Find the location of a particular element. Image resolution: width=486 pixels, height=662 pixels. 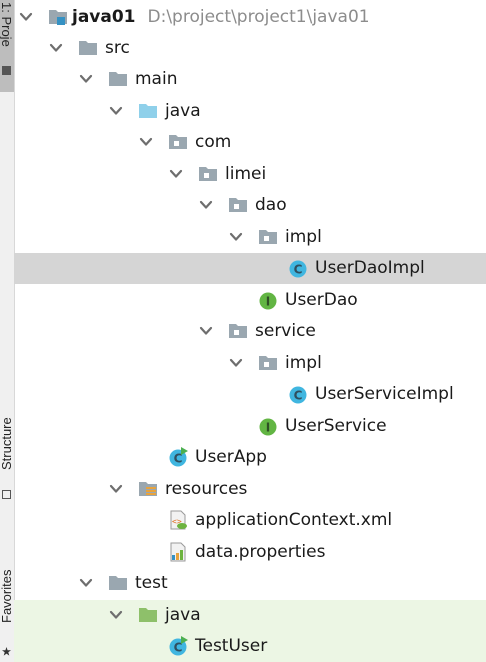

resources-folder-icon is located at coordinates (148, 489).